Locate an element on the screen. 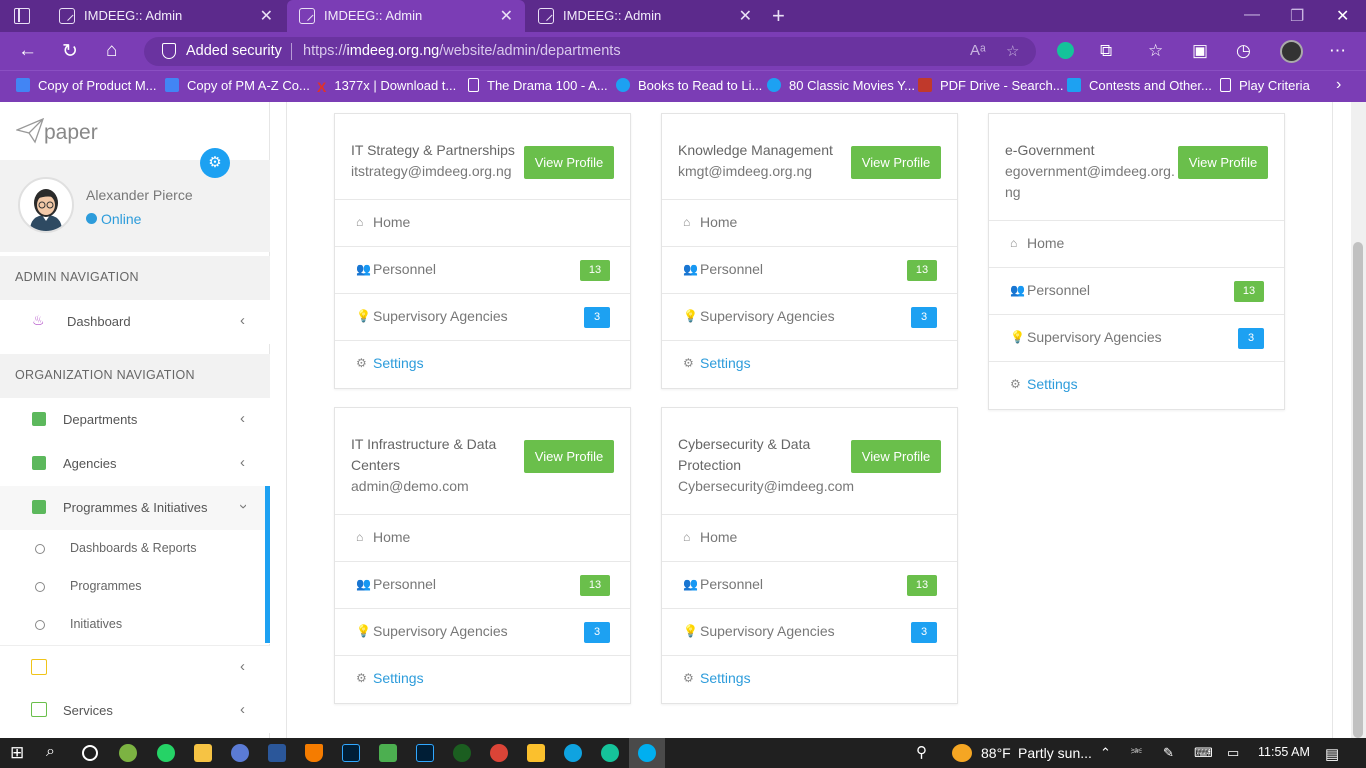 The height and width of the screenshot is (768, 1366). word-icon is located at coordinates (277, 753).